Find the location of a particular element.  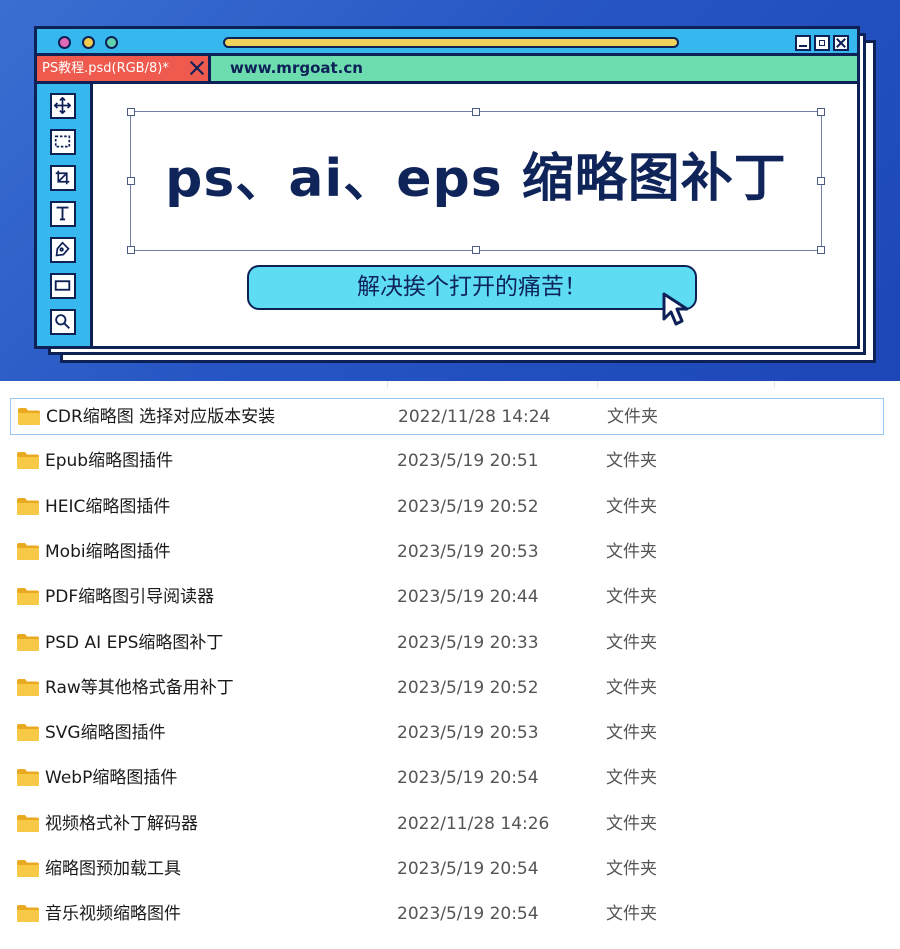

file-name: Mobi缩略图插件 is located at coordinates (108, 552).